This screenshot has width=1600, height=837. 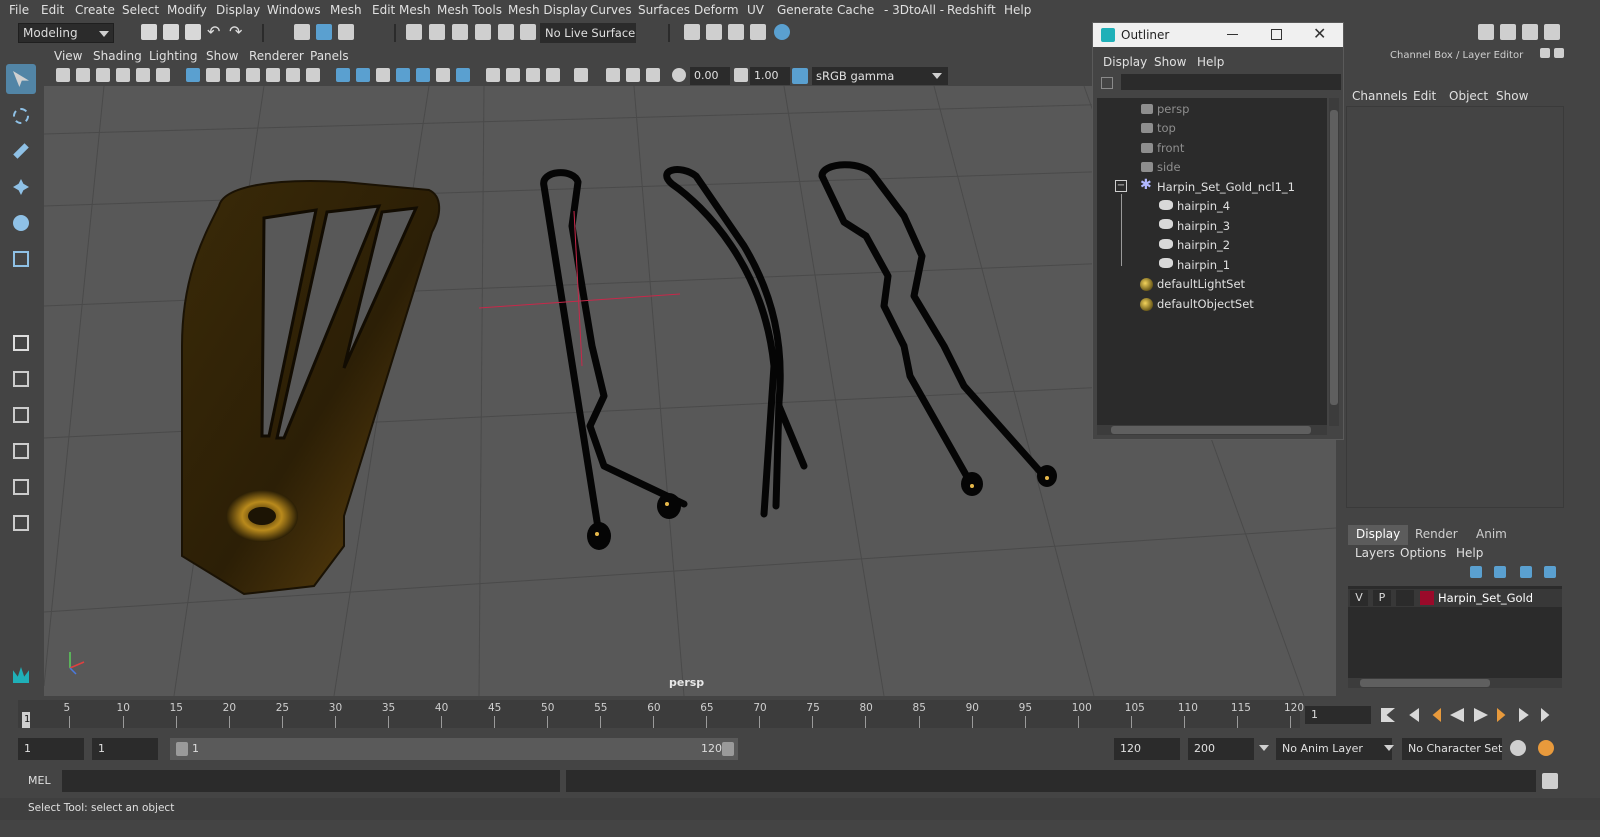 What do you see at coordinates (1550, 781) in the screenshot?
I see `script-editor-icon` at bounding box center [1550, 781].